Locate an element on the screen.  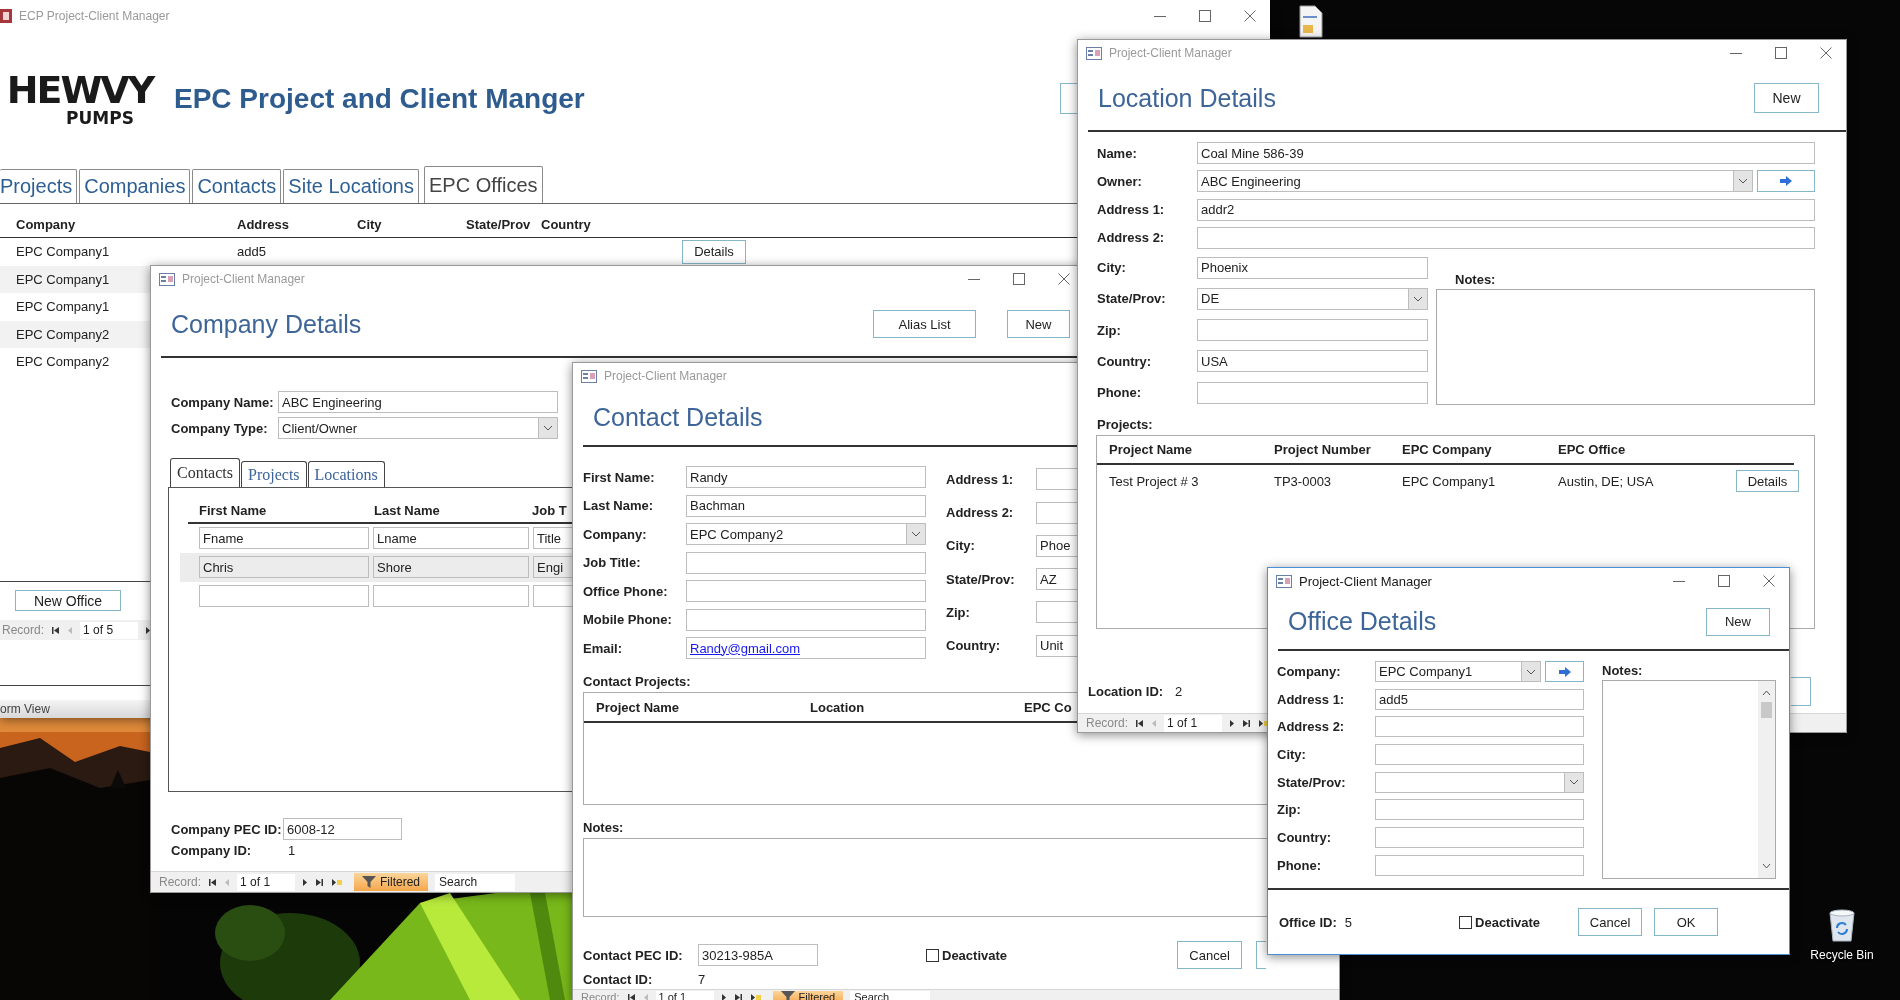
text-field: add5 is located at coordinates (1479, 699).